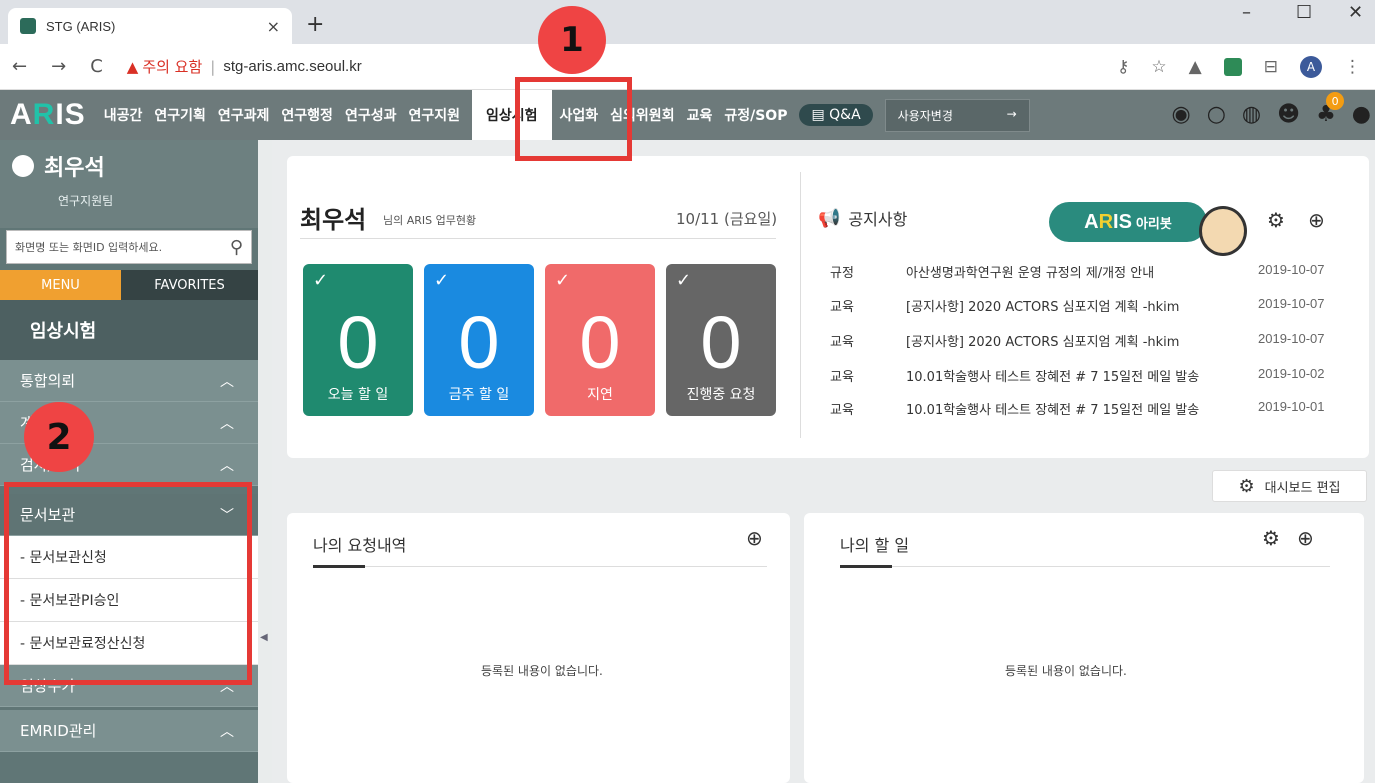 This screenshot has height=783, width=1375. I want to click on sidebar-item-emrid: EMRID관리 ︿, so click(129, 731).